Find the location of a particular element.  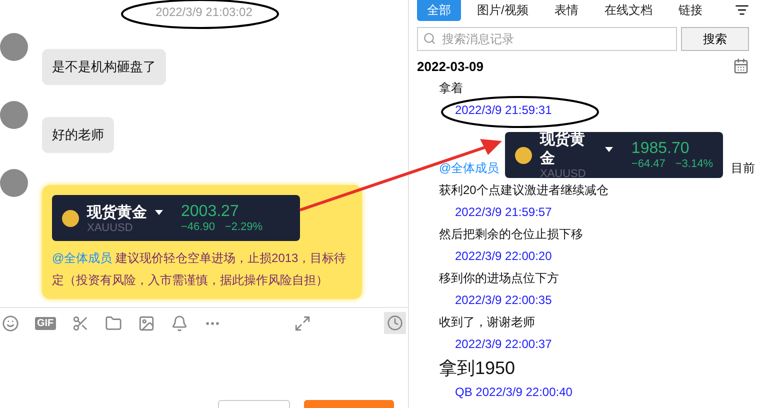

message-text: 目前 is located at coordinates (743, 168).